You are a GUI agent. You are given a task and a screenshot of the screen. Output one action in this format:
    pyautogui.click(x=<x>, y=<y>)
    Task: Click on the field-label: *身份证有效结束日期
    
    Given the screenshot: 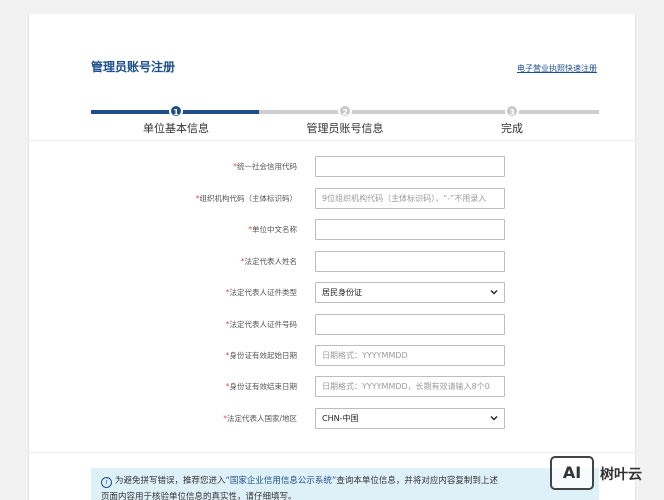 What is the action you would take?
    pyautogui.click(x=261, y=386)
    